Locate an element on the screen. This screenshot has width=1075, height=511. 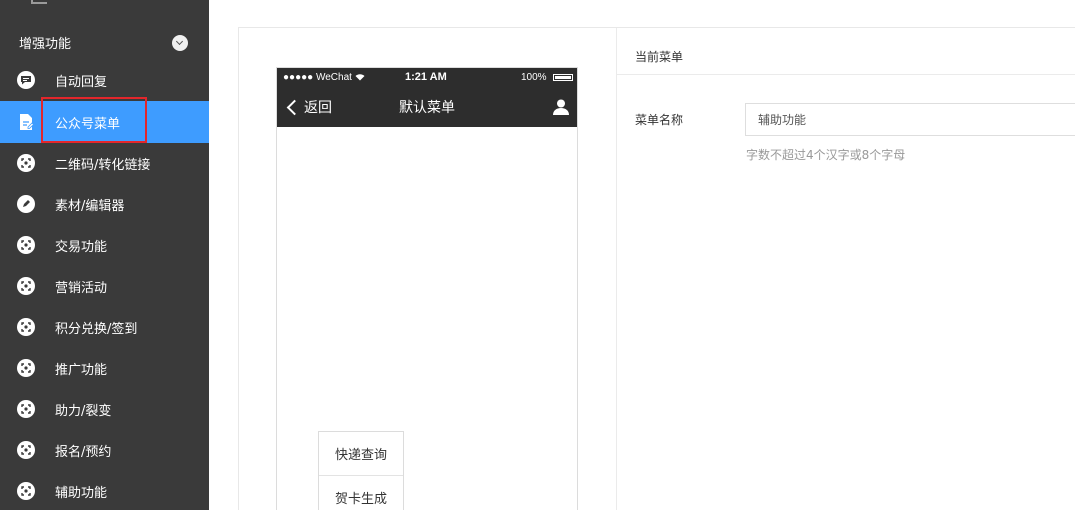
section-divider is located at coordinates (846, 74).